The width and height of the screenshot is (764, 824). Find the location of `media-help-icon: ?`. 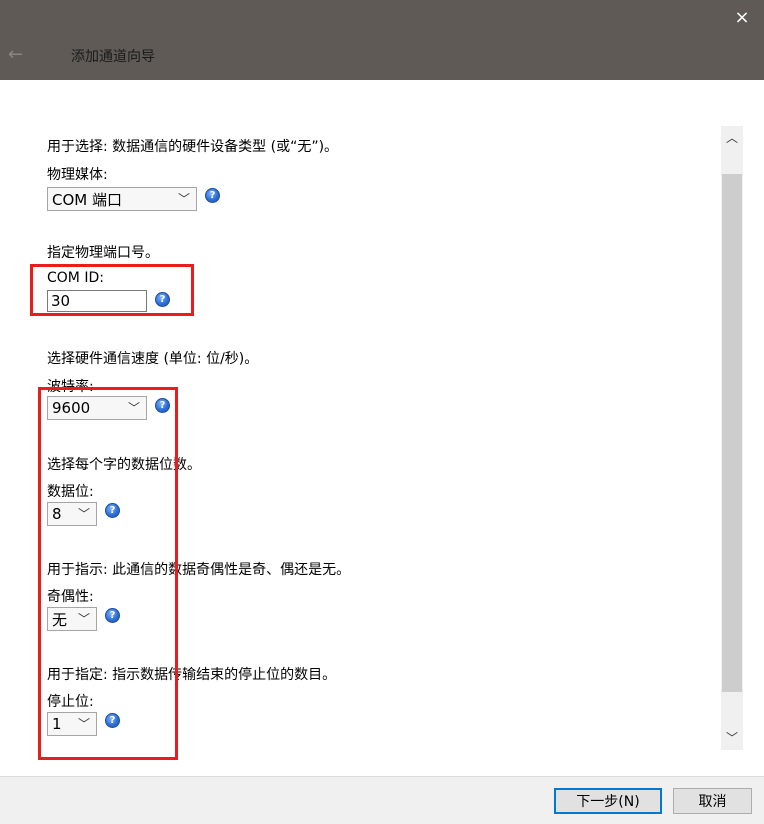

media-help-icon: ? is located at coordinates (212, 195).